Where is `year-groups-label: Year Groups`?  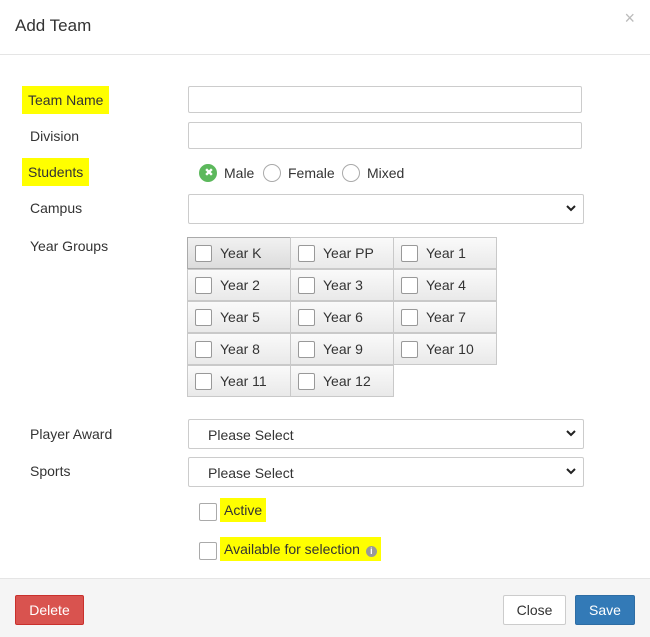
year-groups-label: Year Groups is located at coordinates (69, 246).